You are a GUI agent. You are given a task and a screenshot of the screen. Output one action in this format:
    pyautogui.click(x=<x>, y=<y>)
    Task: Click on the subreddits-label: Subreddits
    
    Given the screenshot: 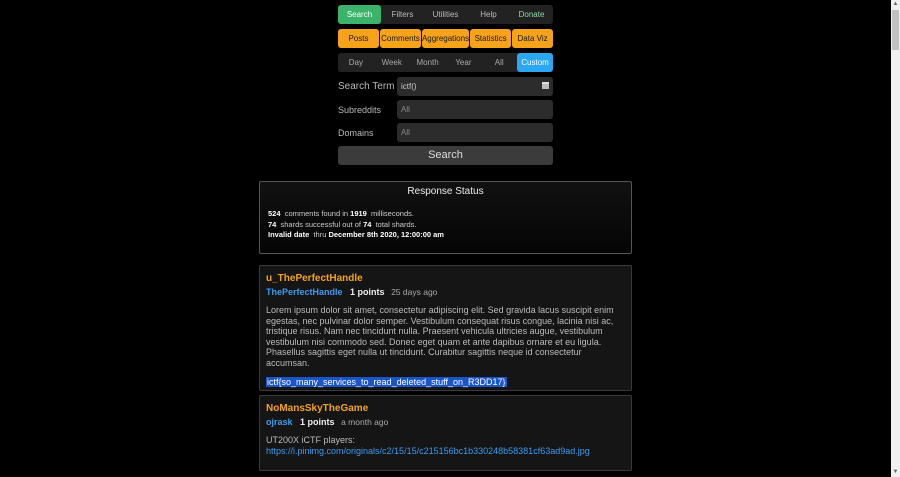 What is the action you would take?
    pyautogui.click(x=360, y=109)
    